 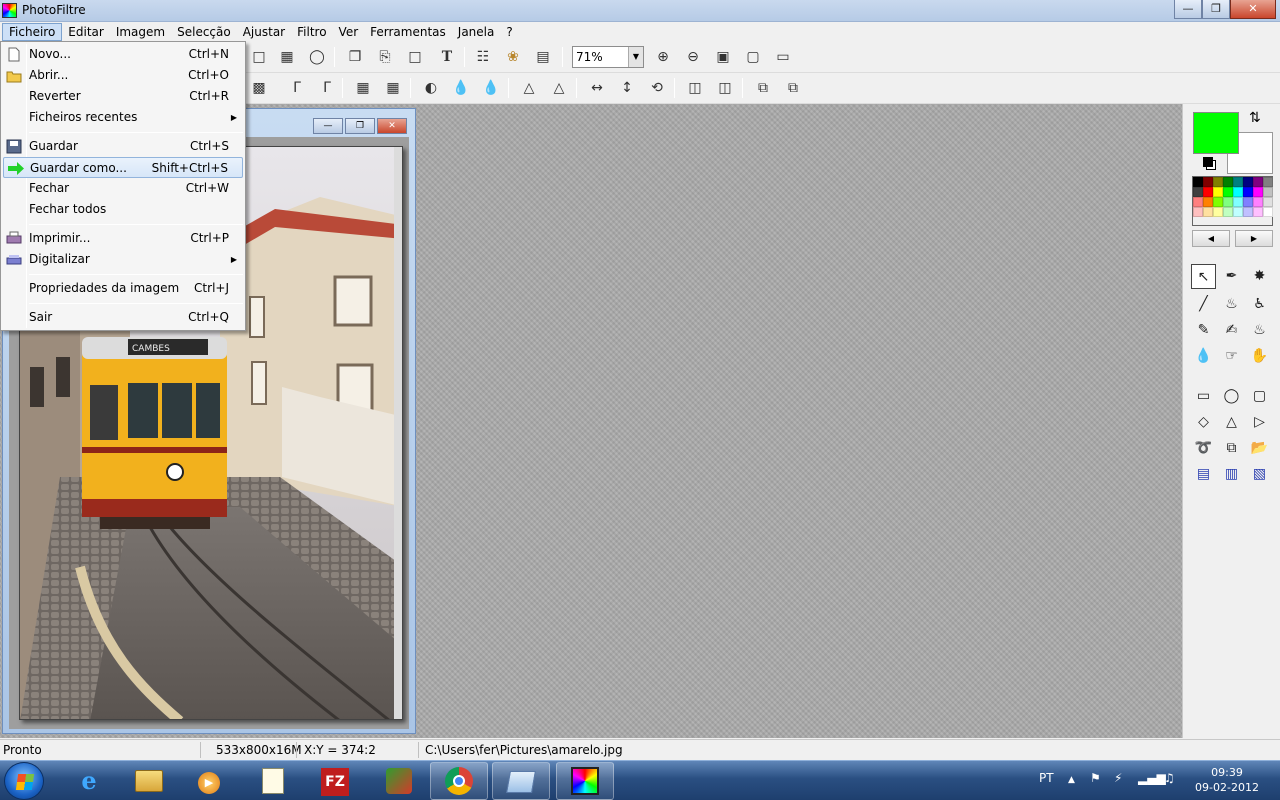 I want to click on pointer-tool-icon: ↖, so click(x=1203, y=276).